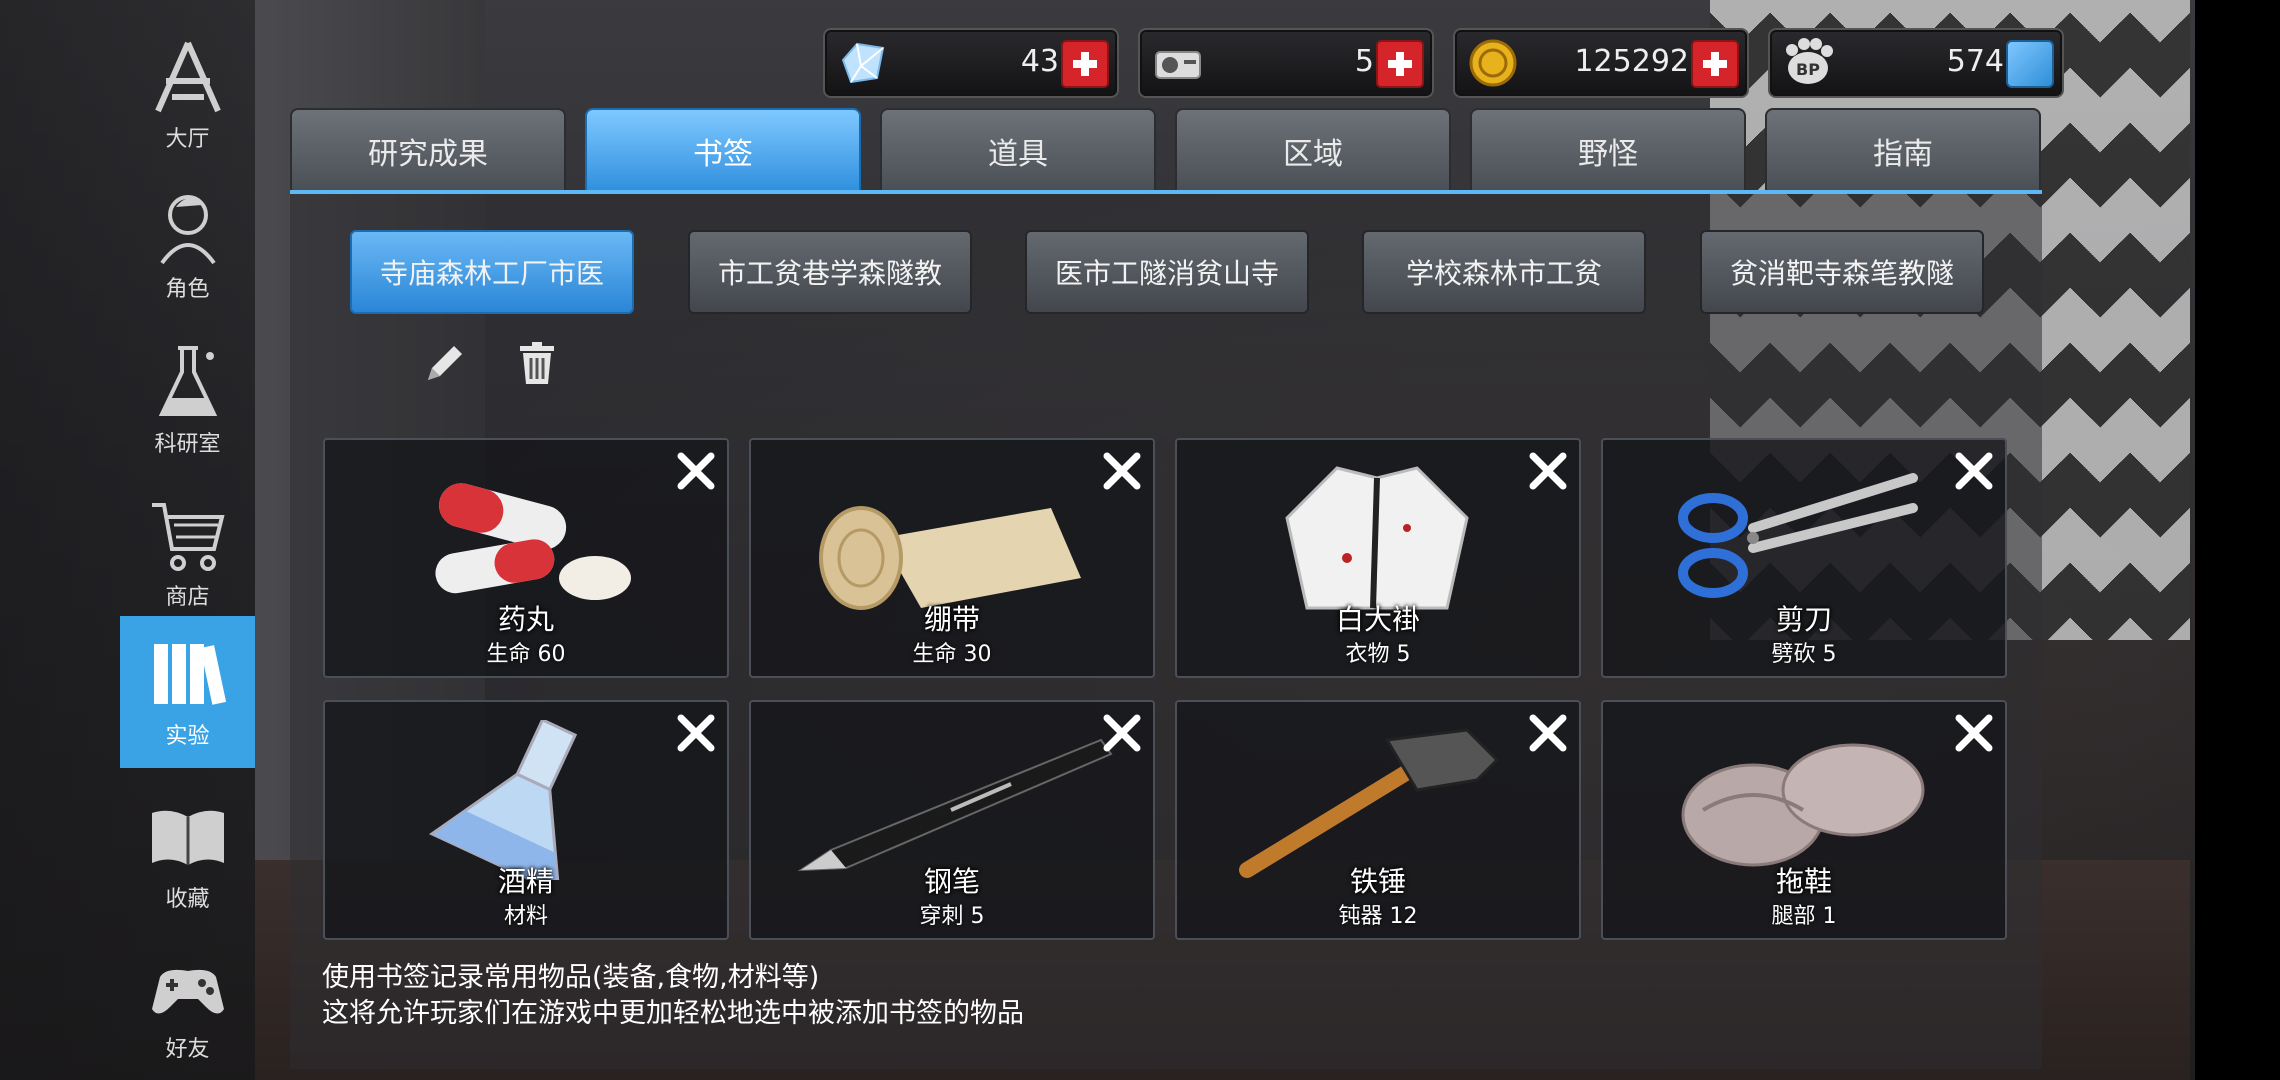  What do you see at coordinates (492, 272) in the screenshot?
I see `bookmark-button: 寺庙森林工厂市医` at bounding box center [492, 272].